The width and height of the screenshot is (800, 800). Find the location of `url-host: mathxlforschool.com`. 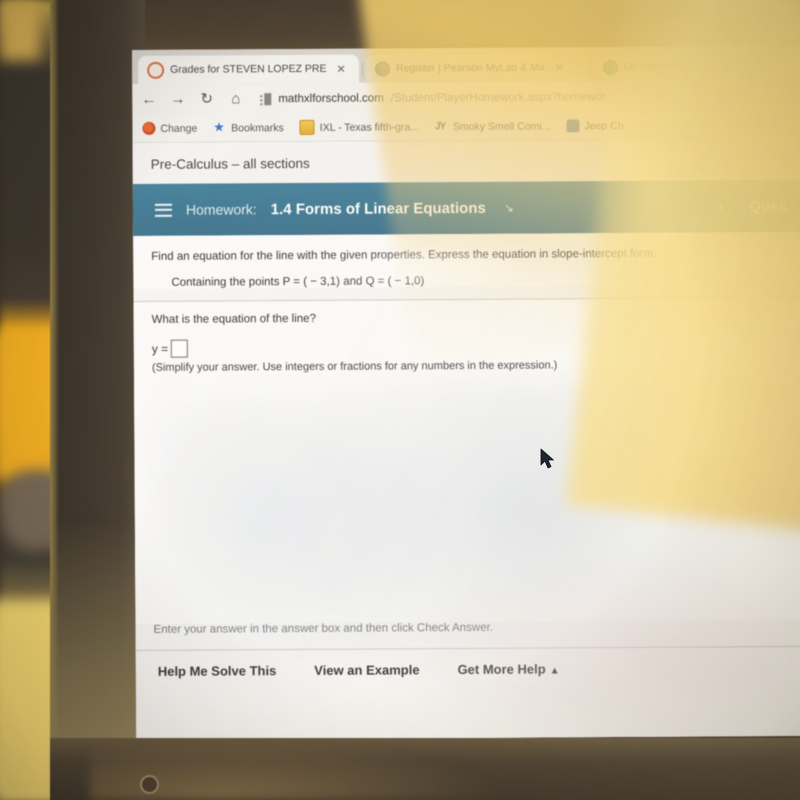

url-host: mathxlforschool.com is located at coordinates (331, 98).